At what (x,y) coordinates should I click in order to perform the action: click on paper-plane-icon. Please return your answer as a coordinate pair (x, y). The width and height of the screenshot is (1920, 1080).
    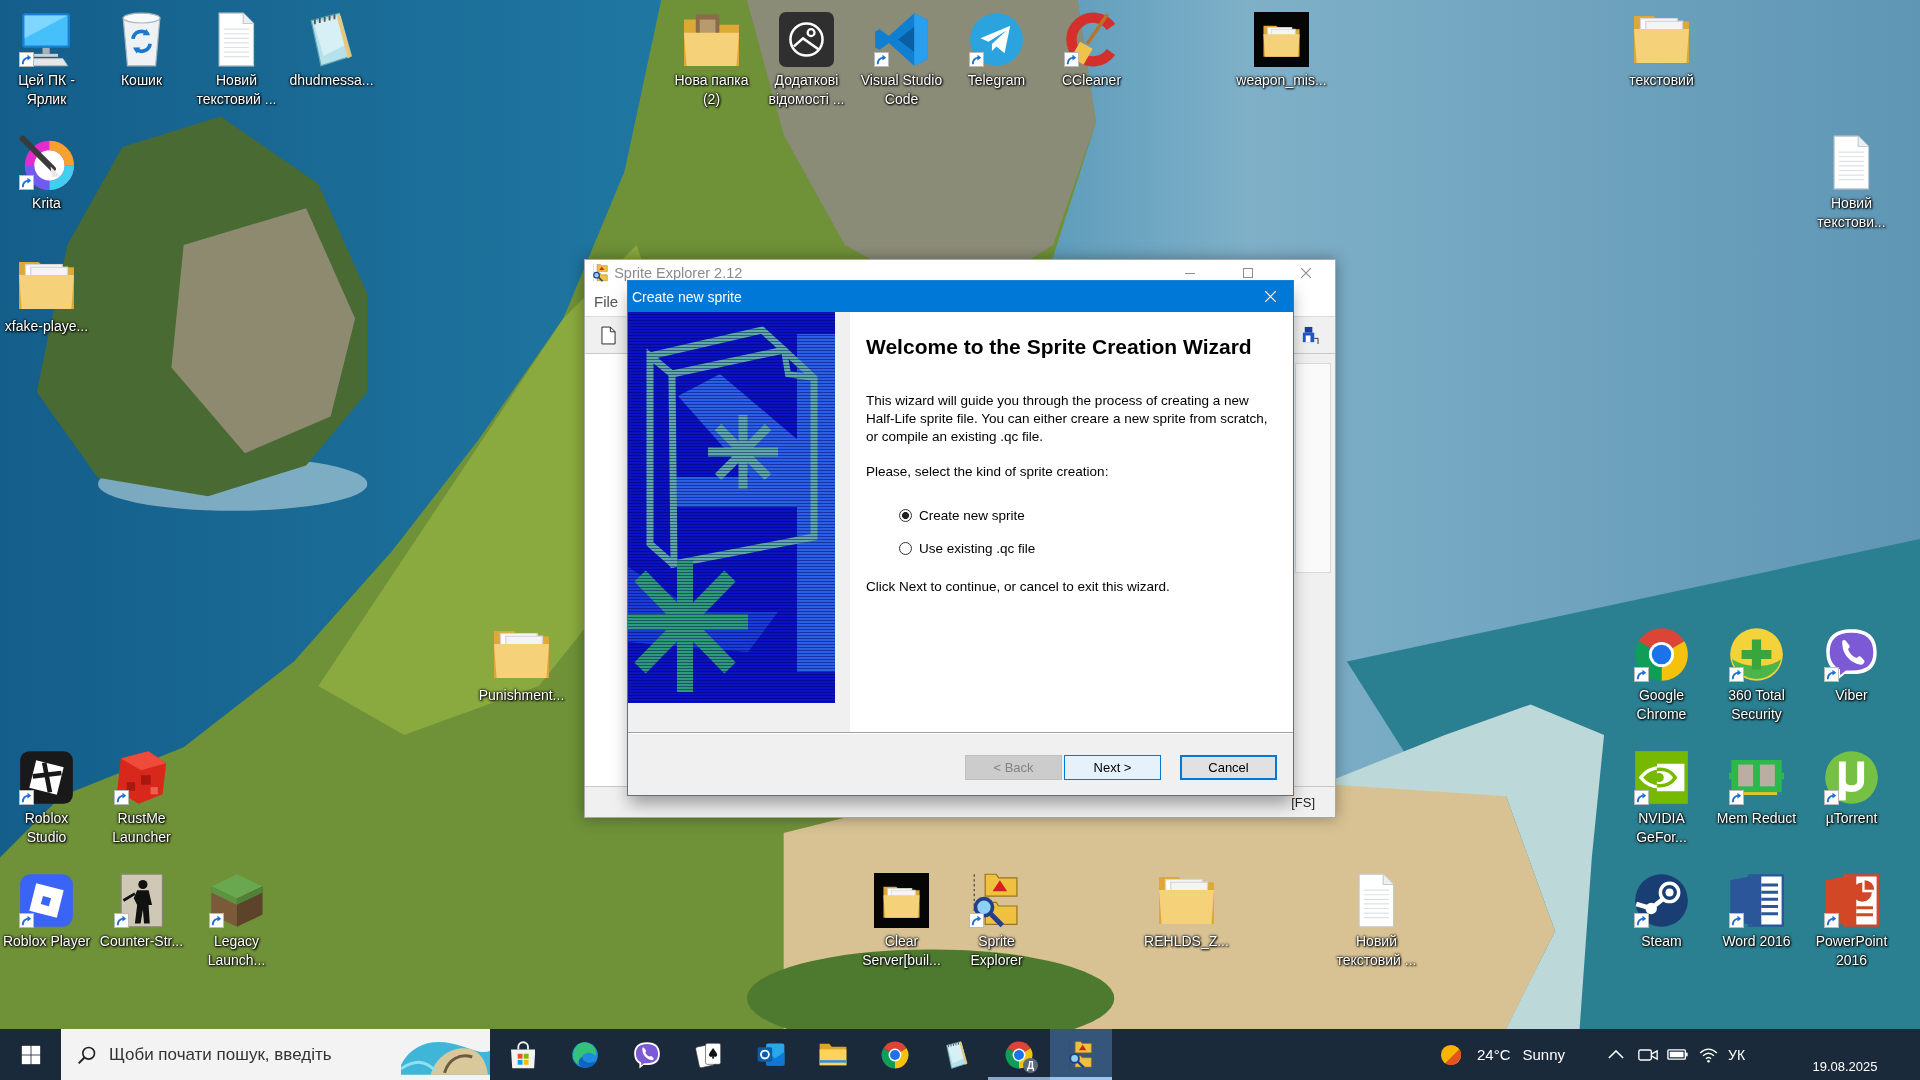
    Looking at the image, I should click on (996, 39).